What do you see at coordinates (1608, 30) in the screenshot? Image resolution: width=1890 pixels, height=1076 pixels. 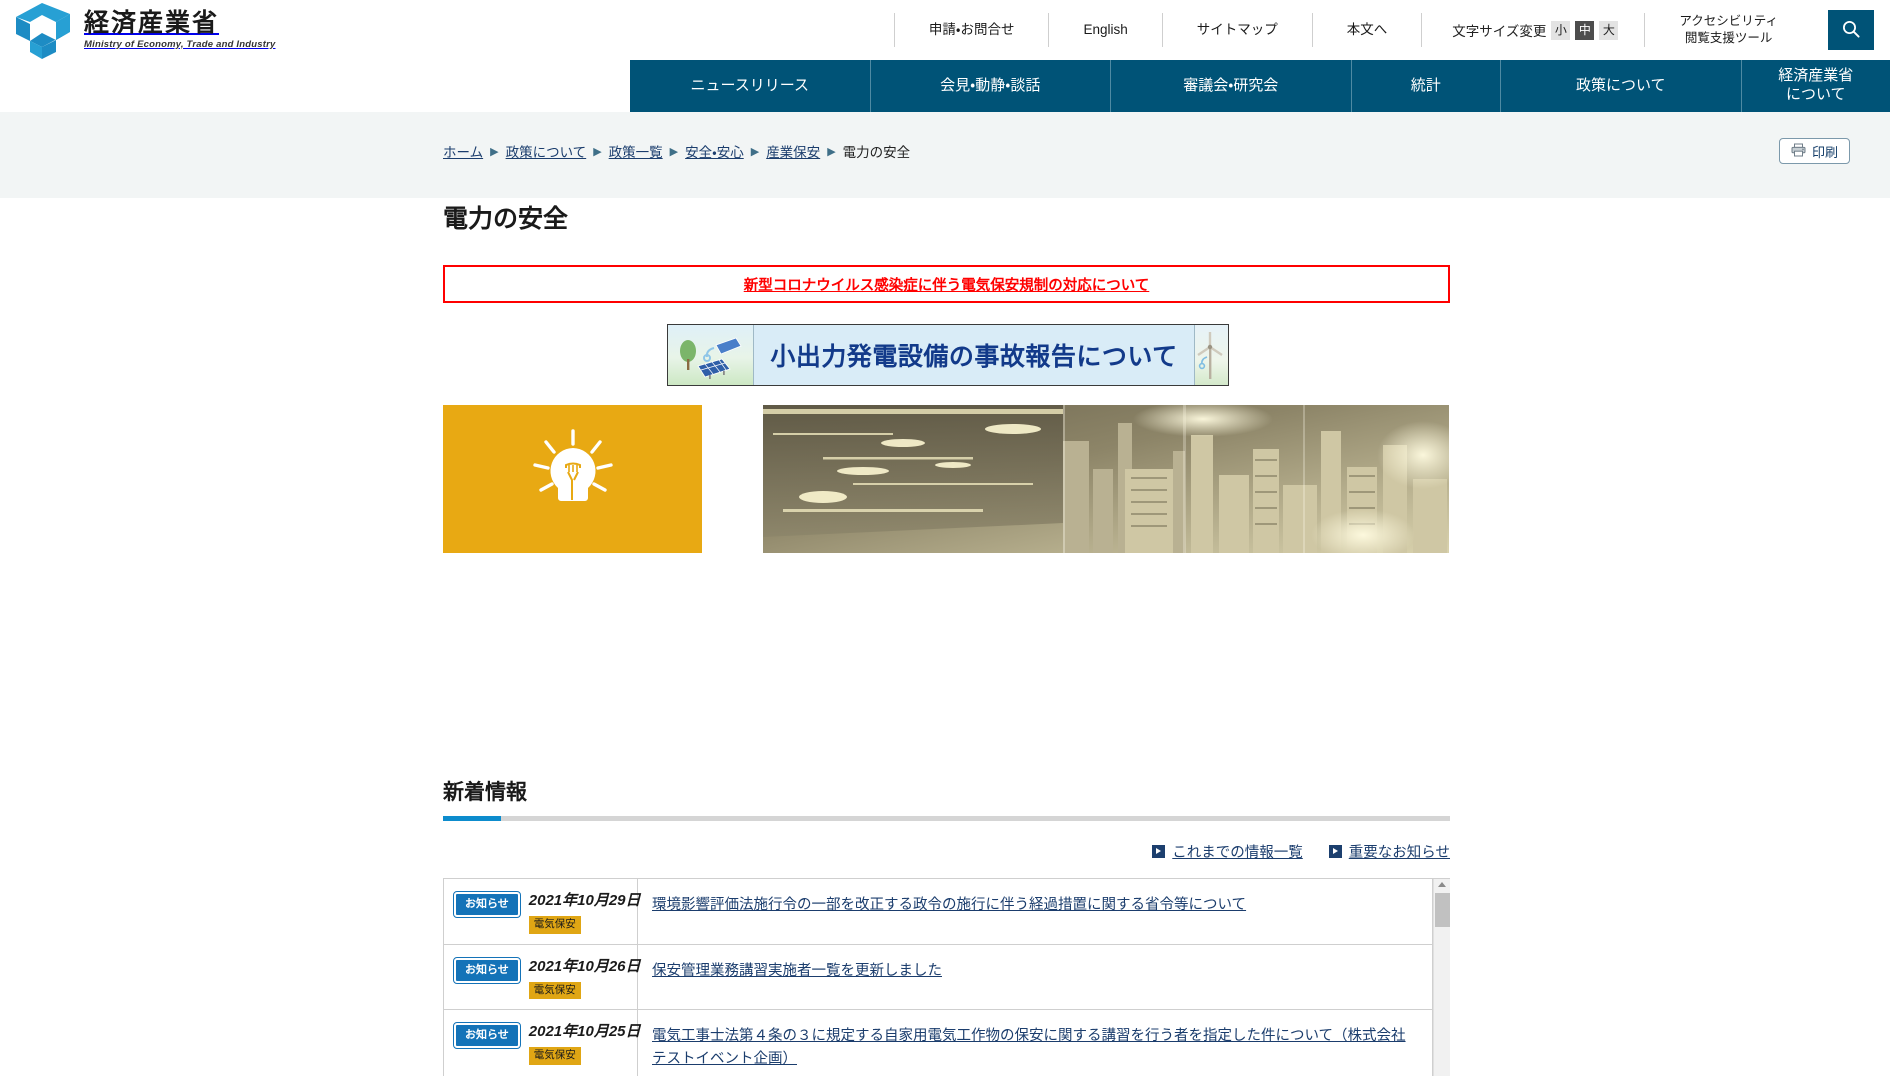 I see `font-size-large: 大` at bounding box center [1608, 30].